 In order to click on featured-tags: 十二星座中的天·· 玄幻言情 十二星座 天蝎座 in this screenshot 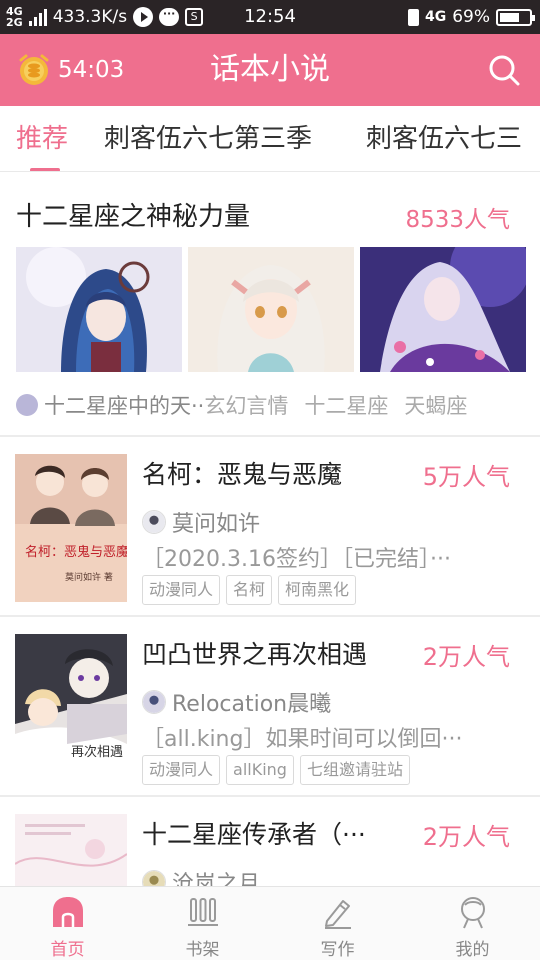, I will do `click(241, 405)`.